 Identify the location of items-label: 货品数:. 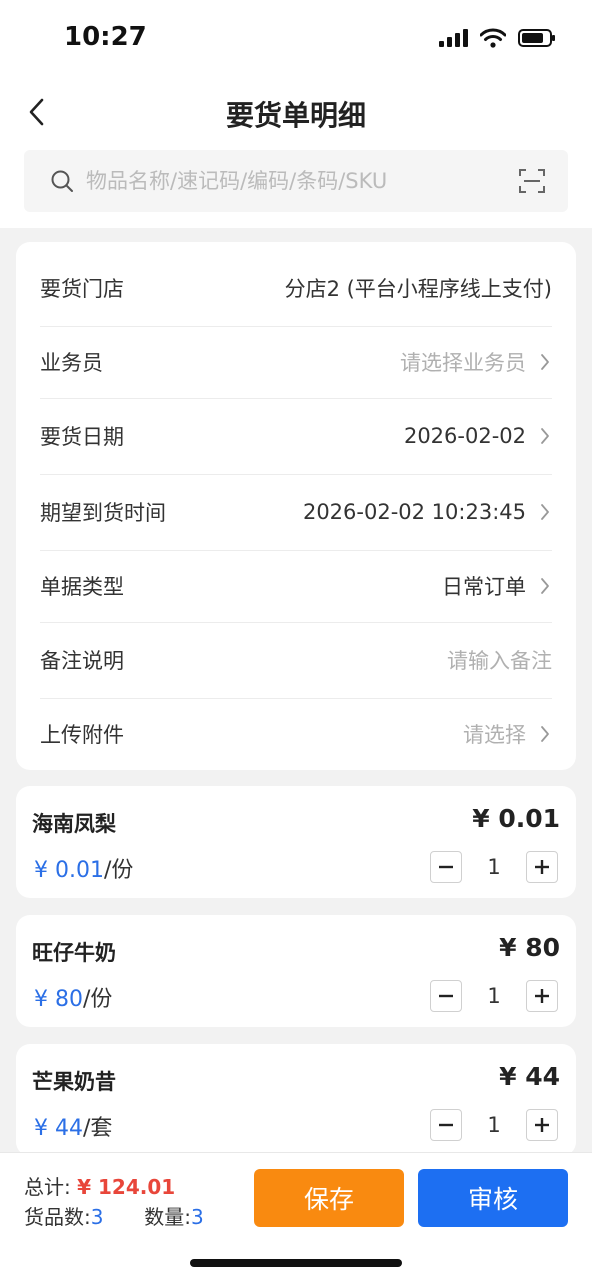
(57, 1217).